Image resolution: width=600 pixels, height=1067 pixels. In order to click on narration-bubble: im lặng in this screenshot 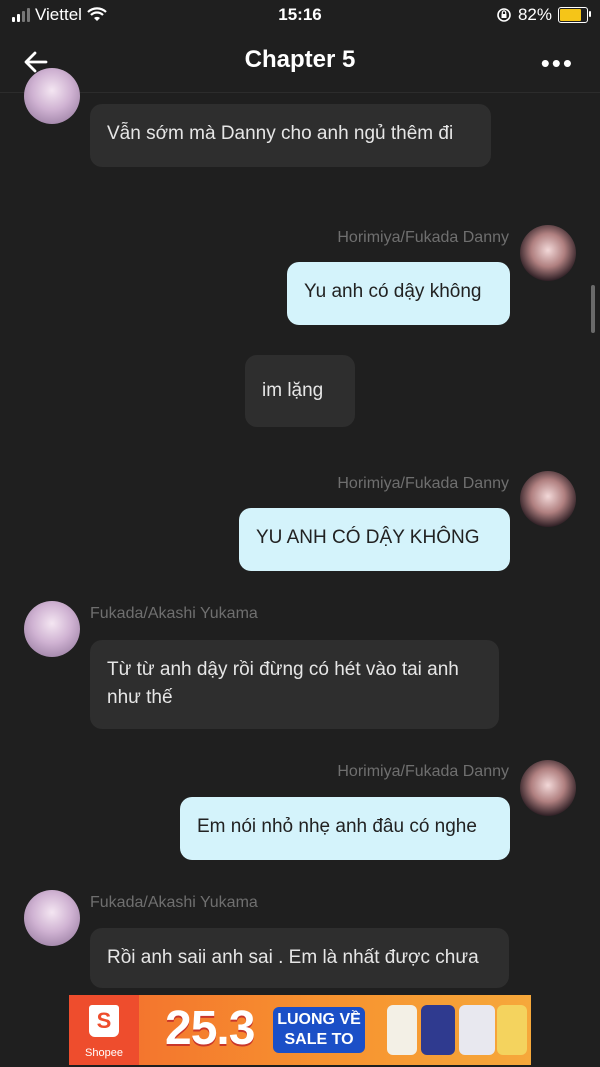, I will do `click(300, 391)`.